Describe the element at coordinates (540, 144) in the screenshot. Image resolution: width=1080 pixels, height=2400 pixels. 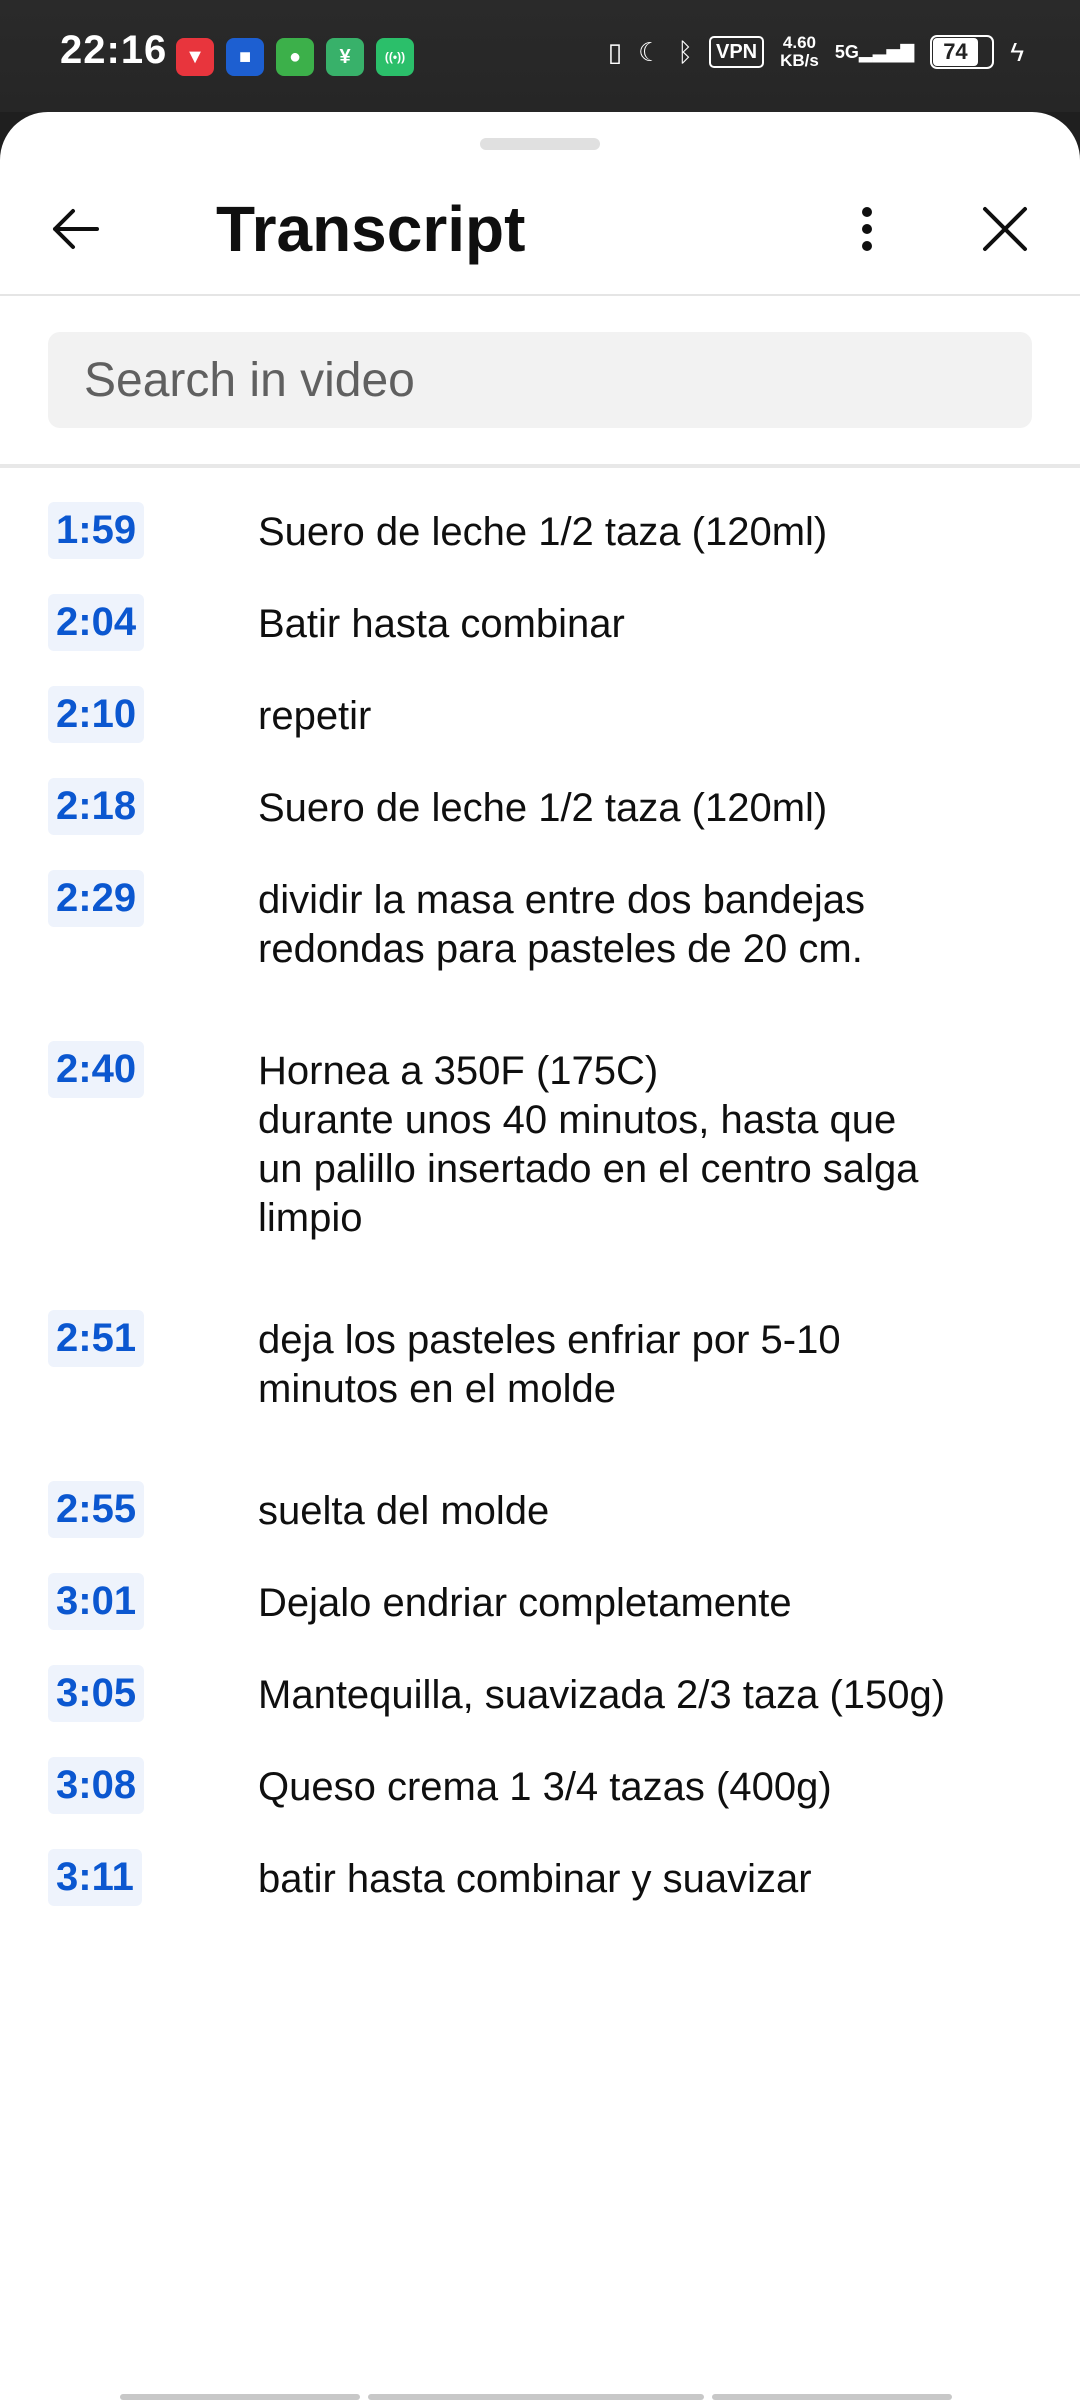
I see `drag-handle` at that location.